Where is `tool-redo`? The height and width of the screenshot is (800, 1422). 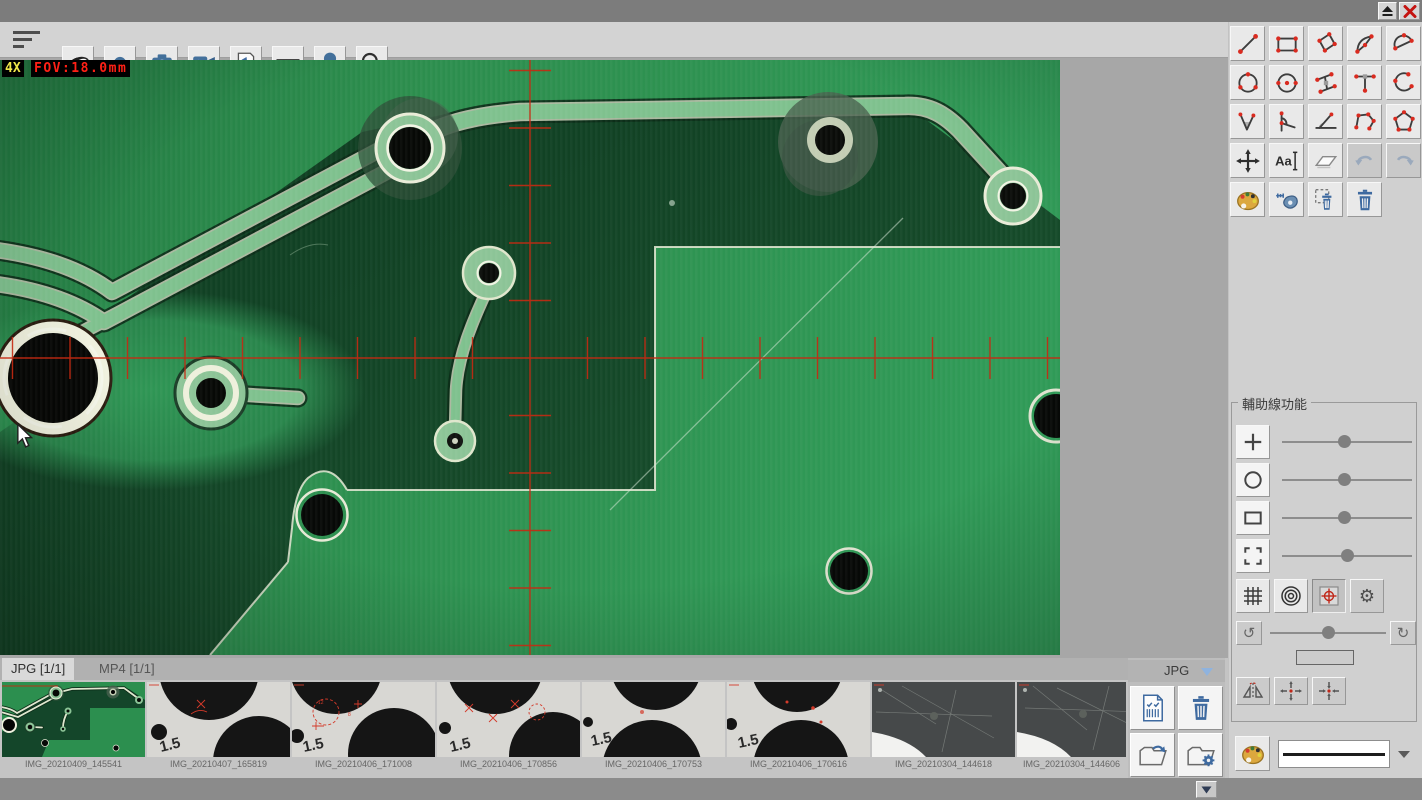
tool-redo is located at coordinates (1403, 160).